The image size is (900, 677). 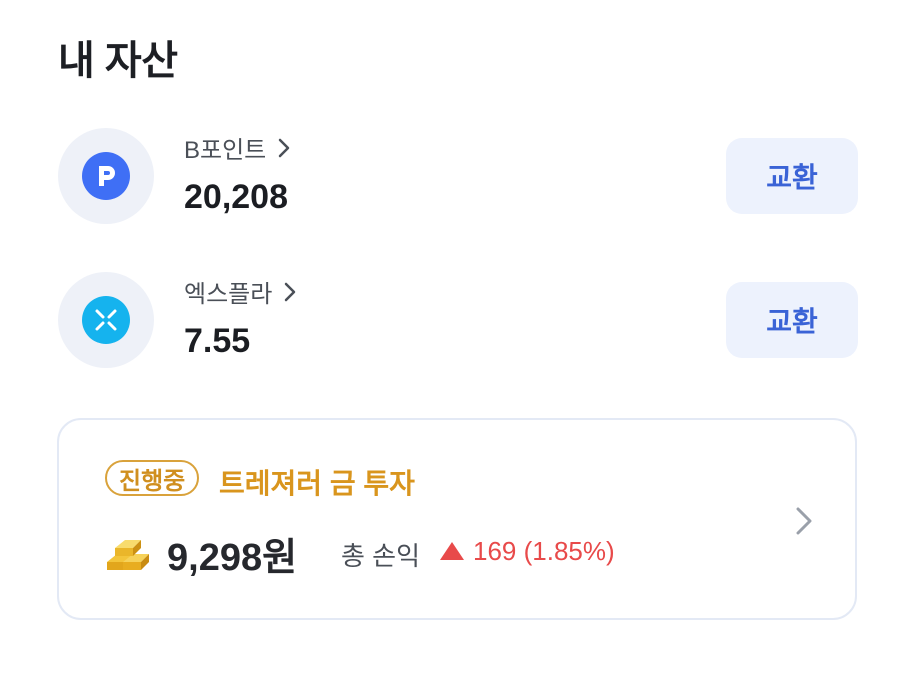 What do you see at coordinates (458, 320) in the screenshot?
I see `asset-row-xpla: 엑스플라 7.55 교환` at bounding box center [458, 320].